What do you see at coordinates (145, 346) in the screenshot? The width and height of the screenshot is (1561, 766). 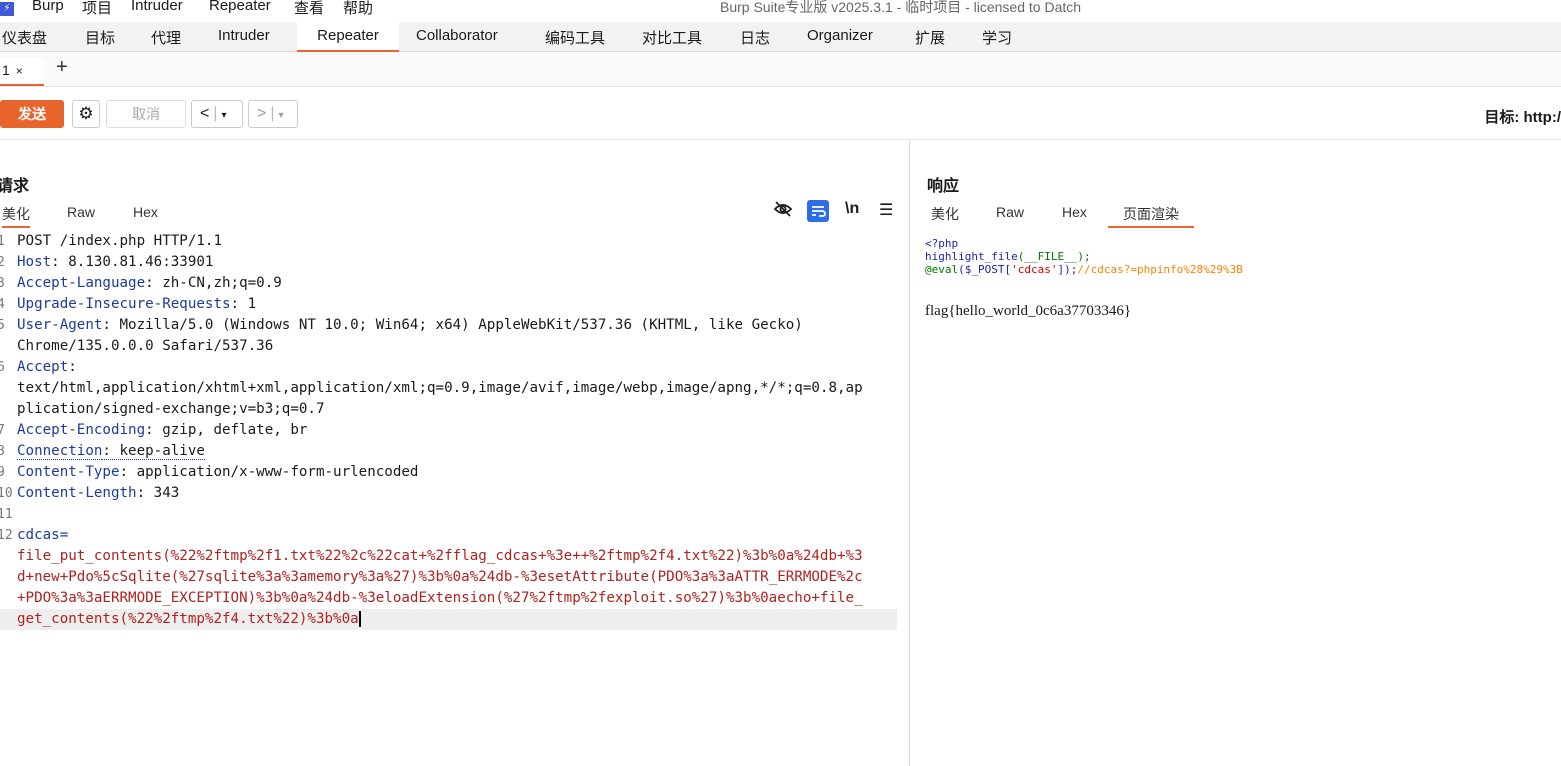 I see `header-continuation: Chrome/135.0.0.0 Safari/537.36` at bounding box center [145, 346].